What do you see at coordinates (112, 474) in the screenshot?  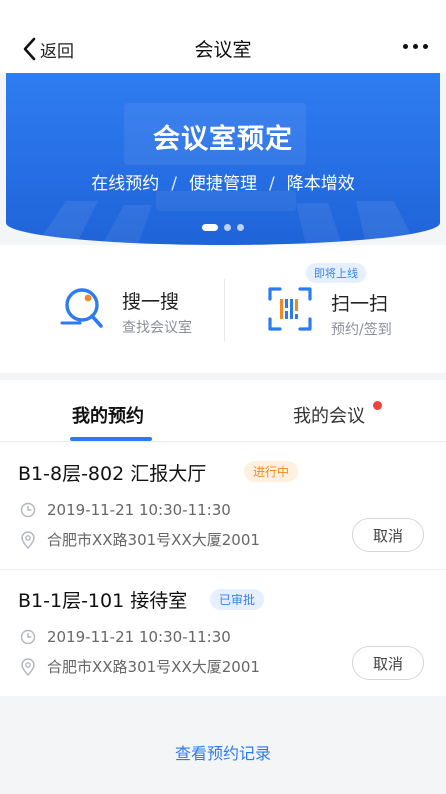 I see `room-name: B1-8层-802 汇报大厅` at bounding box center [112, 474].